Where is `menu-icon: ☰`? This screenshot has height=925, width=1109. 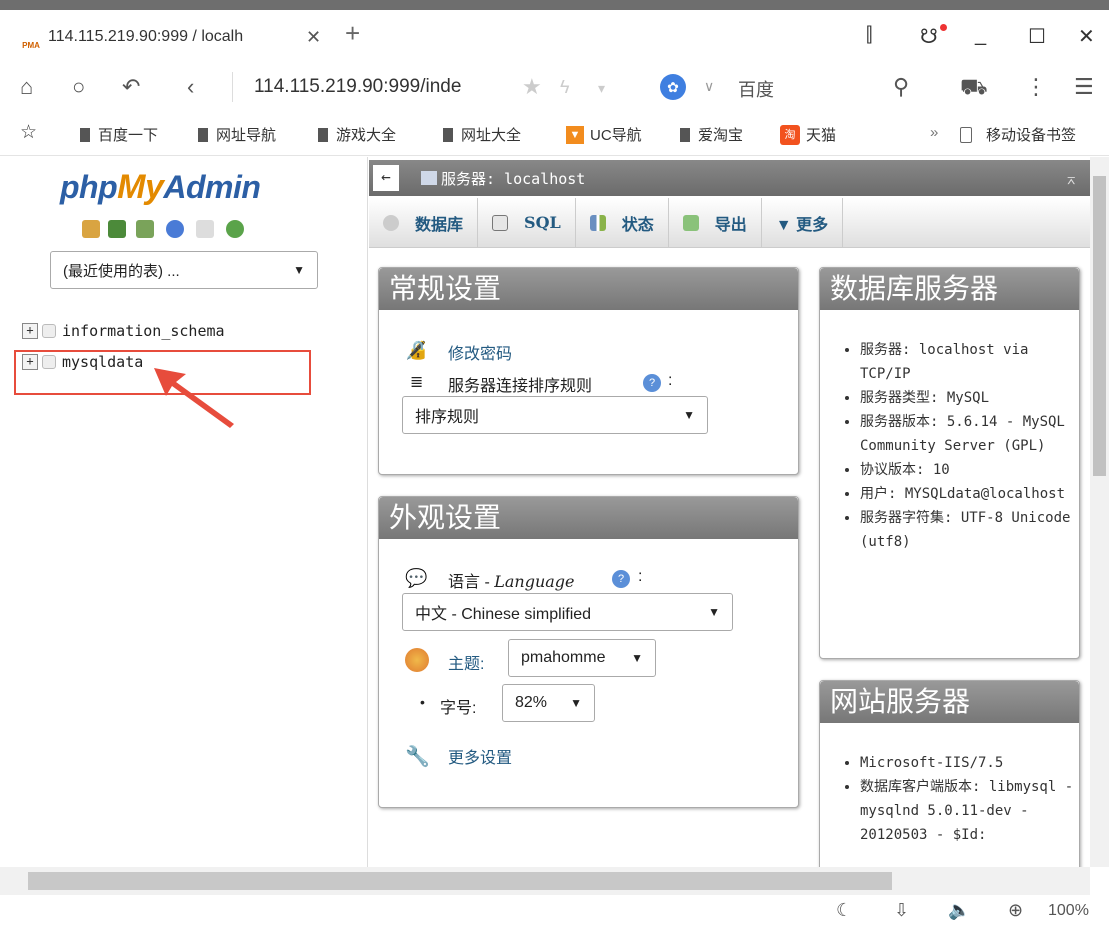
menu-icon: ☰ is located at coordinates (1084, 87).